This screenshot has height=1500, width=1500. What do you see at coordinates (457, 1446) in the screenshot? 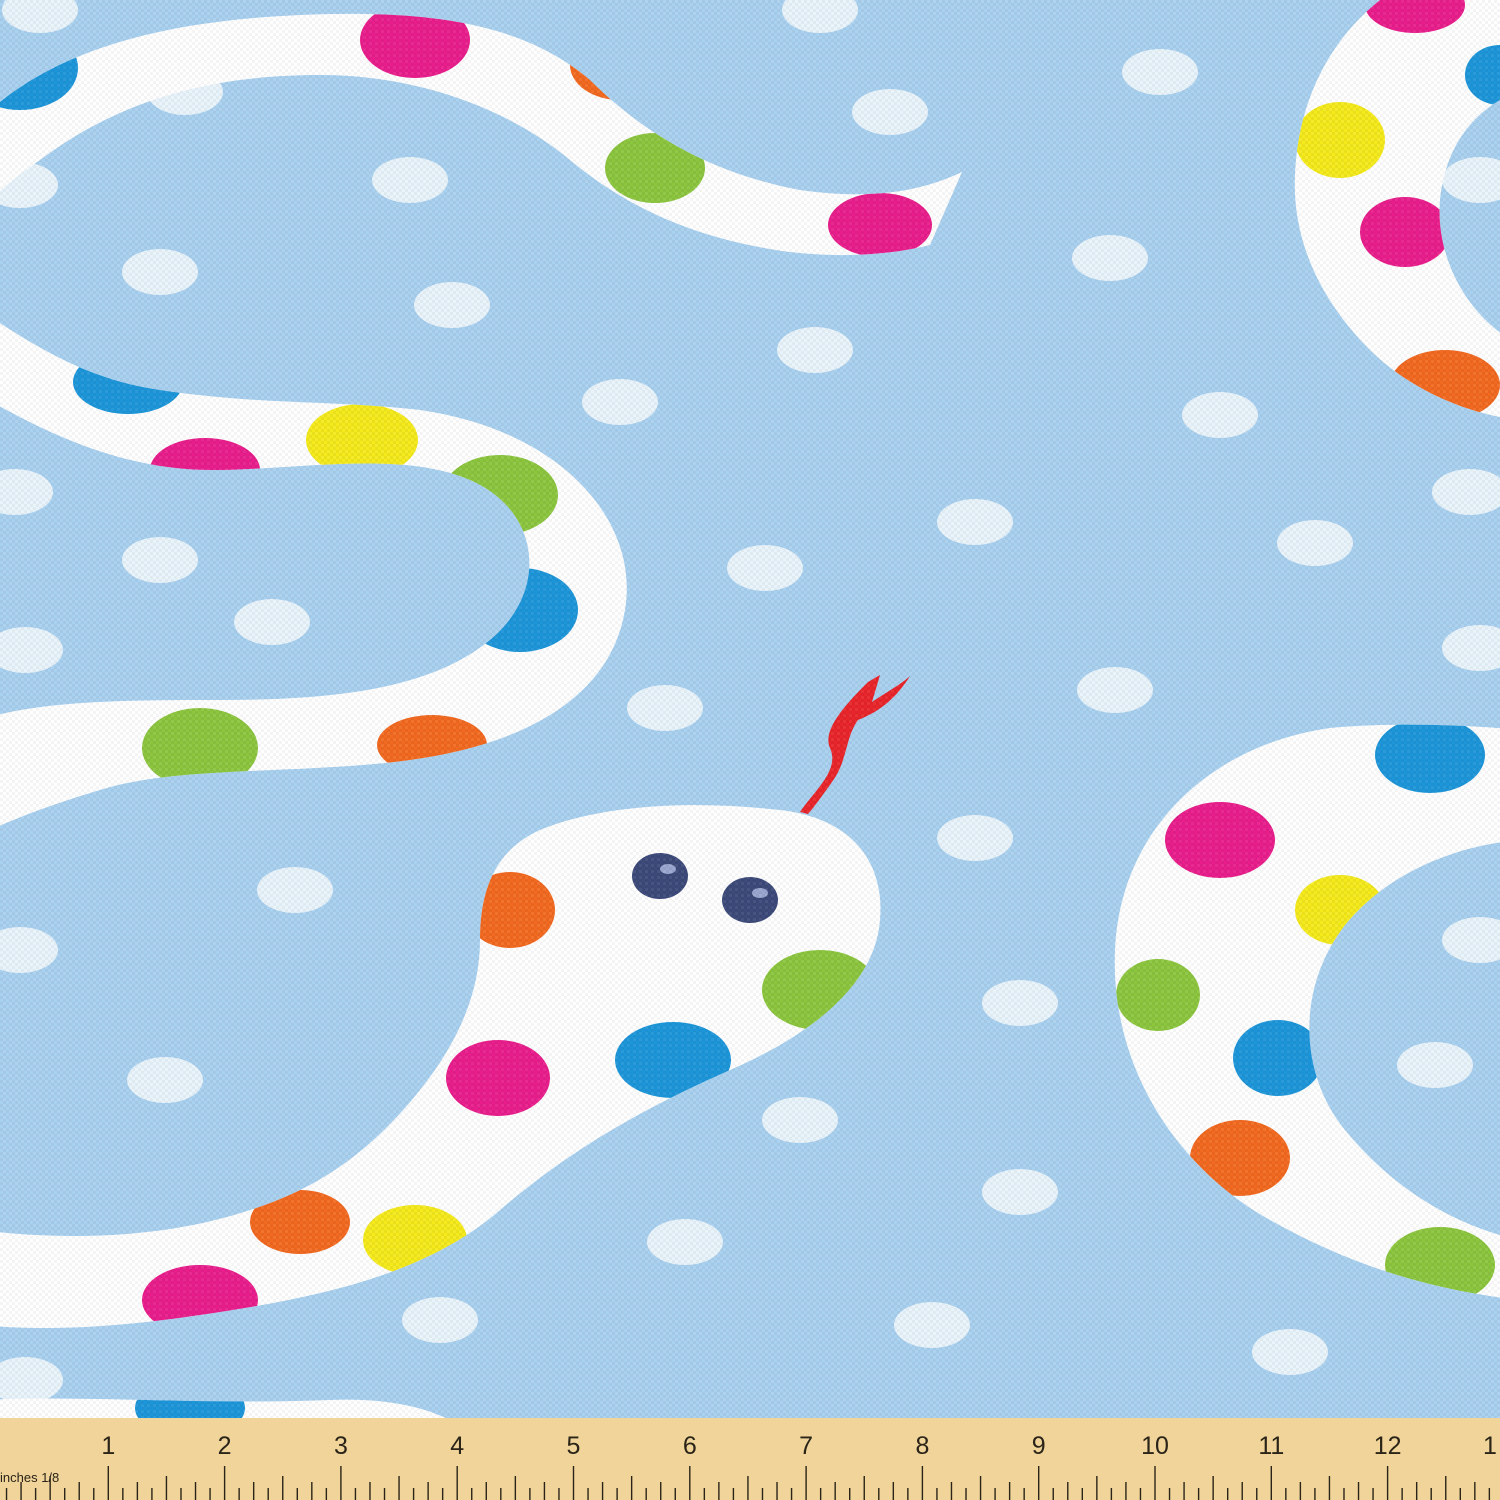
I see `ruler-number: 4` at bounding box center [457, 1446].